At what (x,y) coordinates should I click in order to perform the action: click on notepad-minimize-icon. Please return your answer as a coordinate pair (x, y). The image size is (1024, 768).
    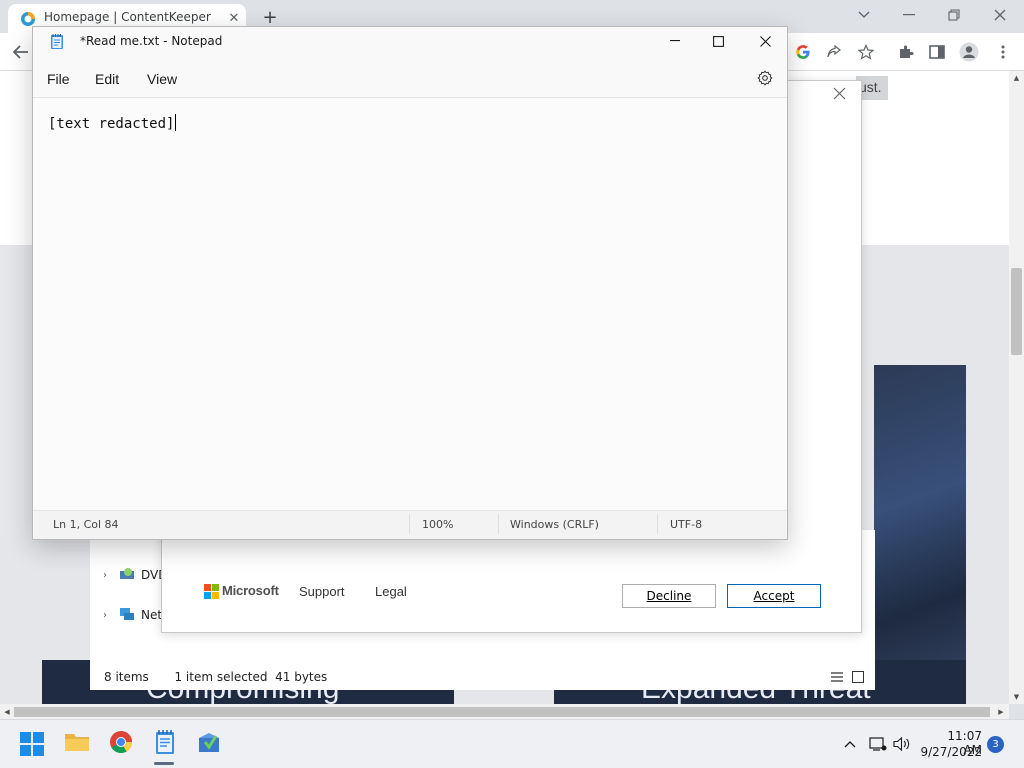
    Looking at the image, I should click on (675, 41).